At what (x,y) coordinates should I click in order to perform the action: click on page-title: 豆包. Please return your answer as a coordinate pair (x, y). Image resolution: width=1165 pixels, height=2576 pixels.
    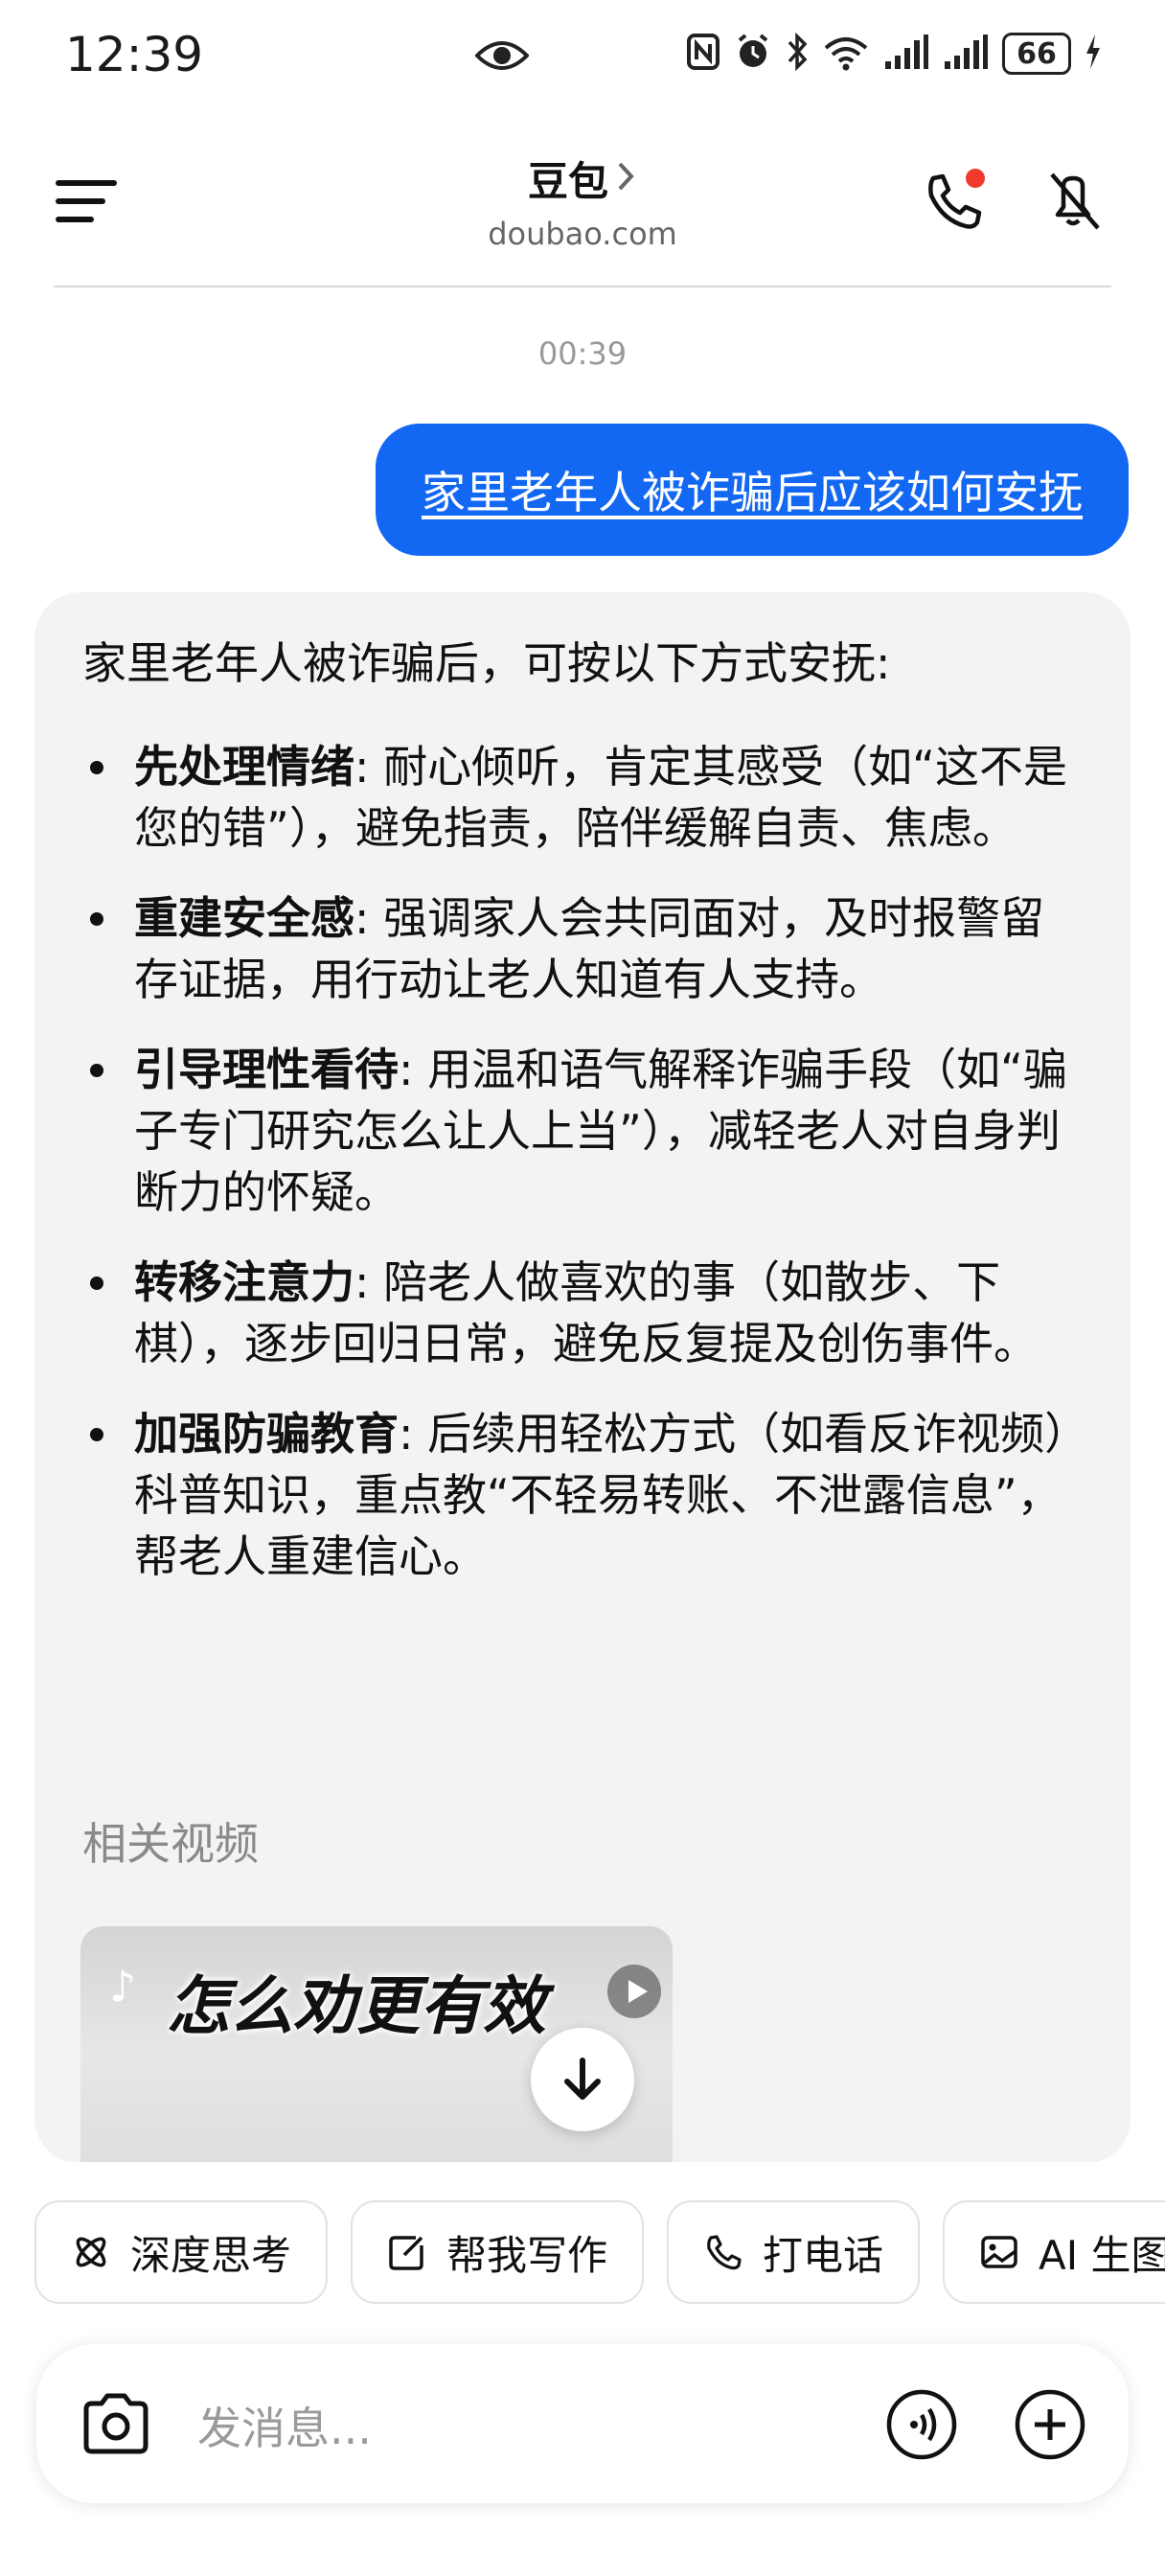
    Looking at the image, I should click on (568, 181).